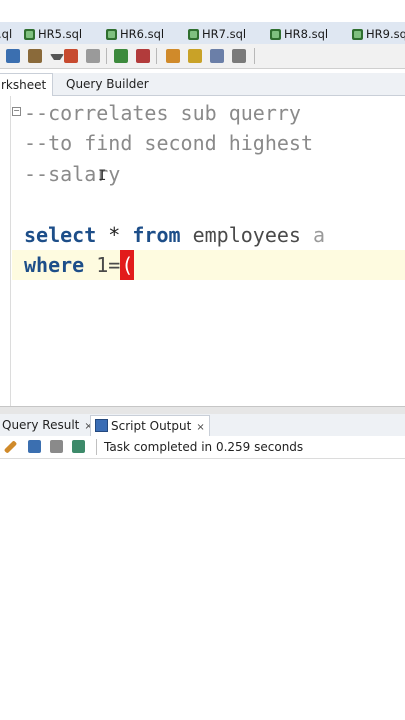 This screenshot has width=405, height=720. I want to click on table-alias: a, so click(319, 235).